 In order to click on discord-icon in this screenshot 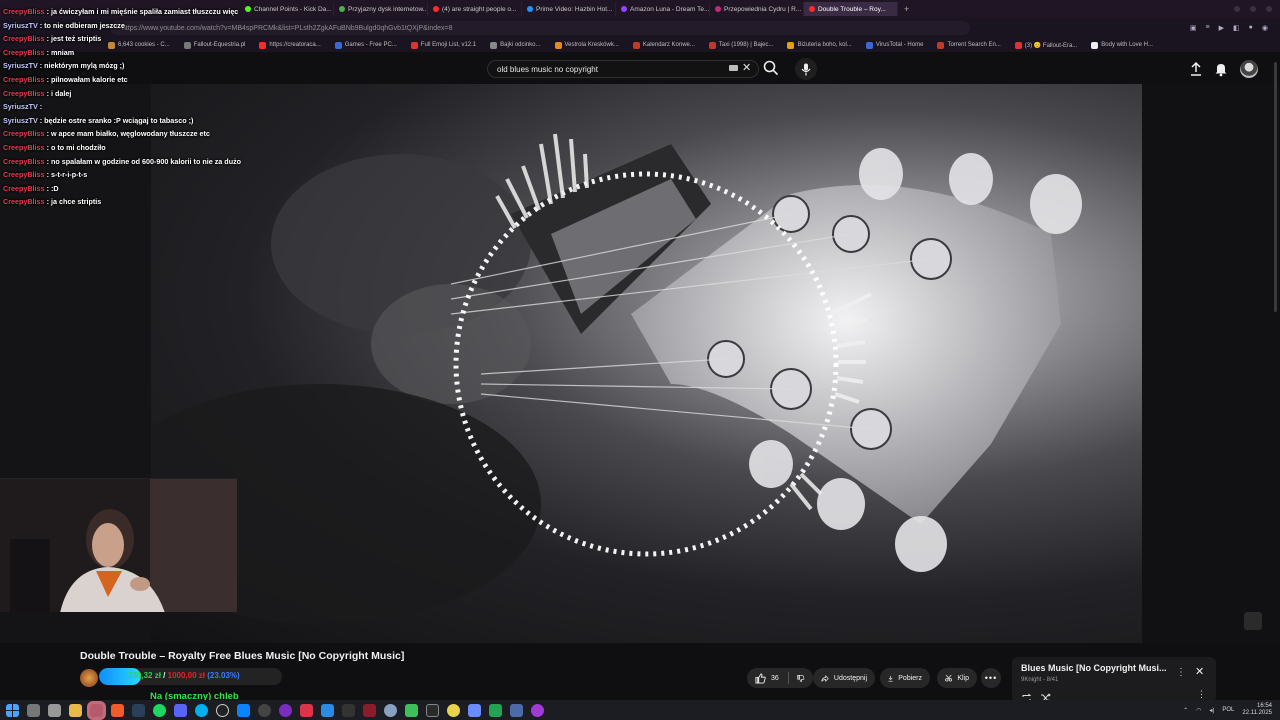, I will do `click(180, 710)`.